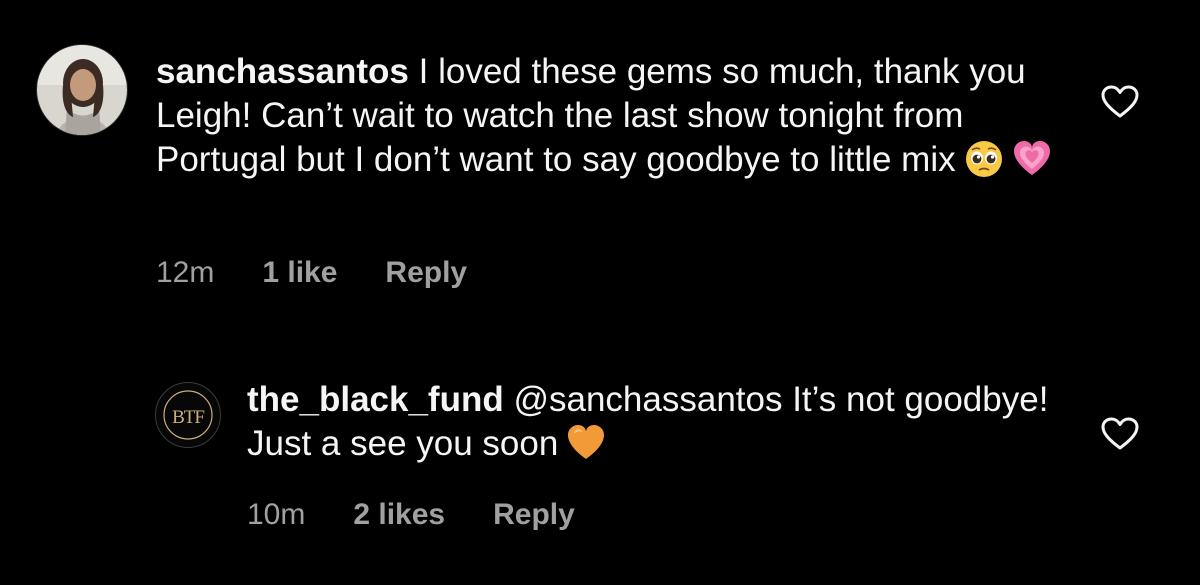 This screenshot has height=585, width=1200. What do you see at coordinates (586, 442) in the screenshot?
I see `orange-heart-emoji-icon` at bounding box center [586, 442].